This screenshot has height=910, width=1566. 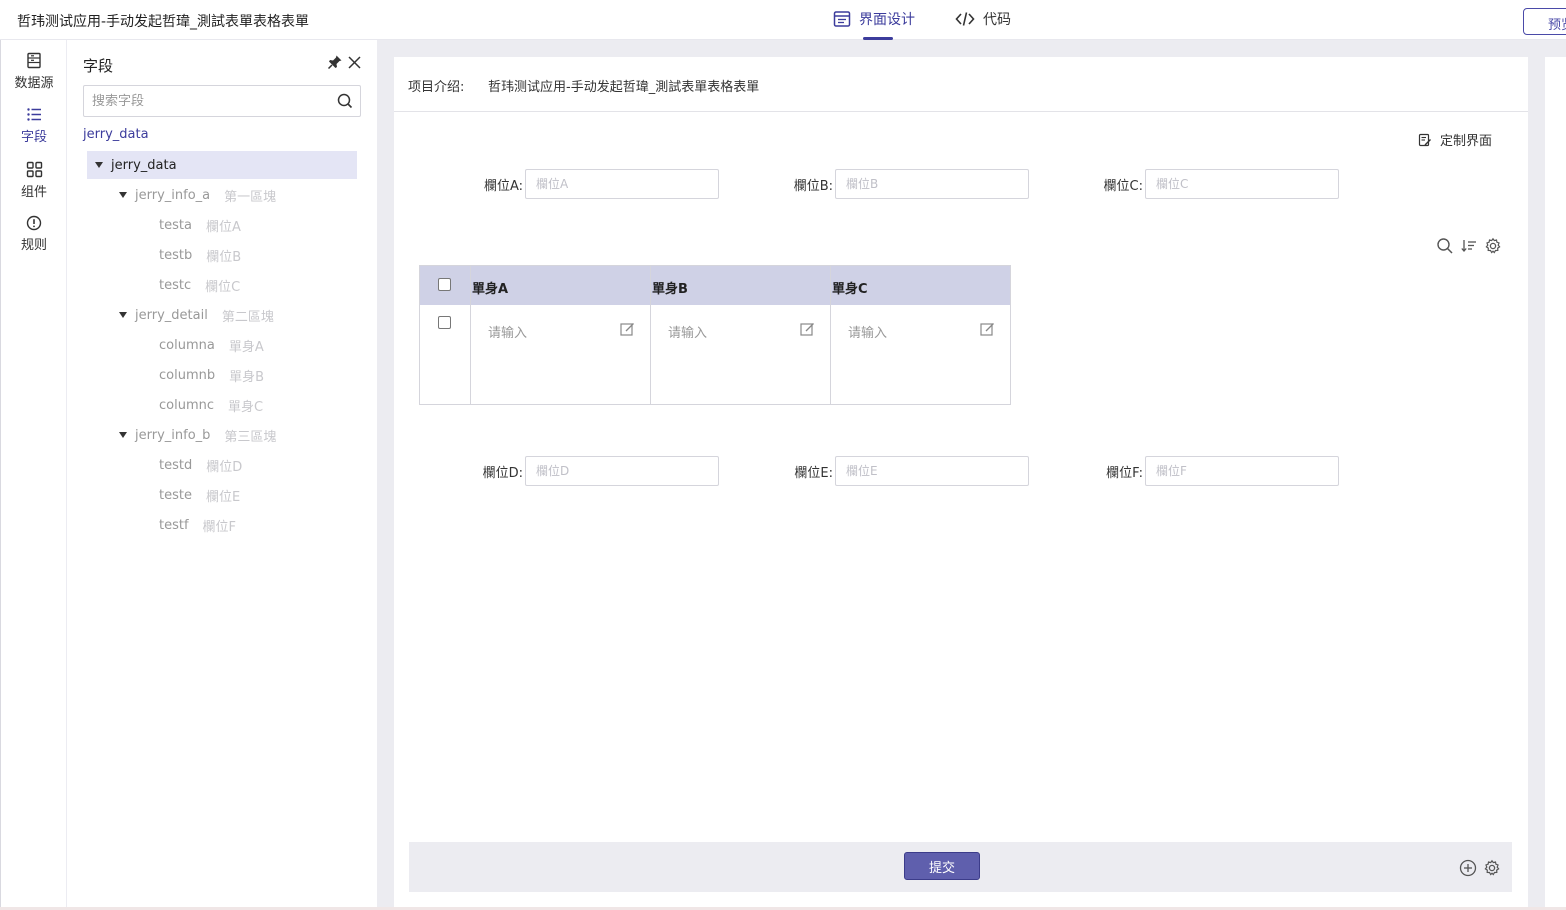 I want to click on intro-row: 项目介绍: 哲玮测试应用-手动发起哲瑋_測試表單表格表單, so click(x=961, y=84).